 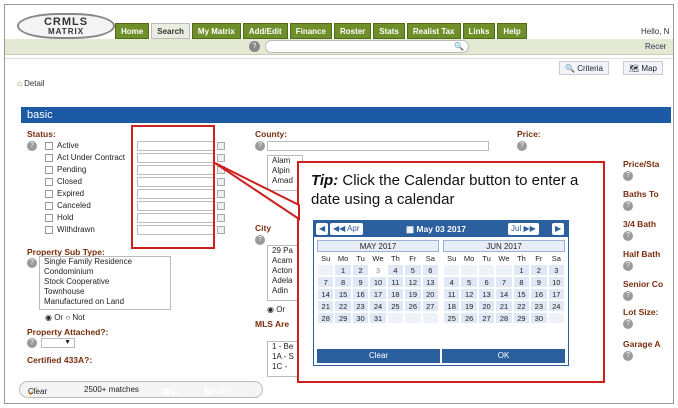 What do you see at coordinates (539, 294) in the screenshot?
I see `calendar-day: 16` at bounding box center [539, 294].